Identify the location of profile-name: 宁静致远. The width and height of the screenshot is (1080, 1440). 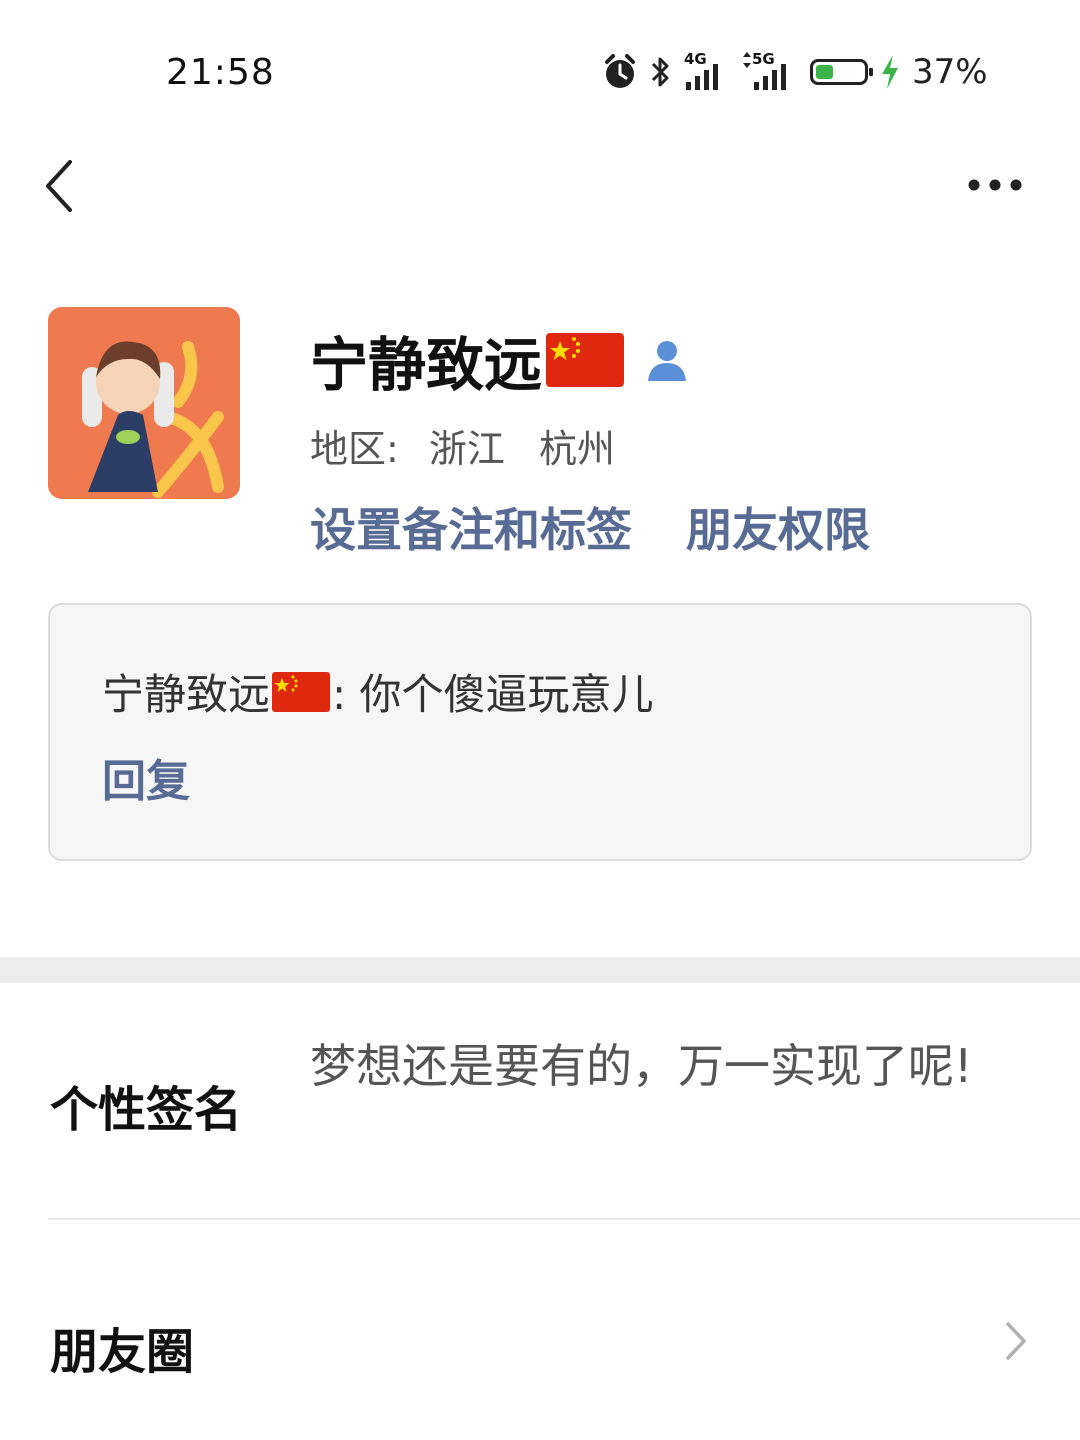
(500, 360).